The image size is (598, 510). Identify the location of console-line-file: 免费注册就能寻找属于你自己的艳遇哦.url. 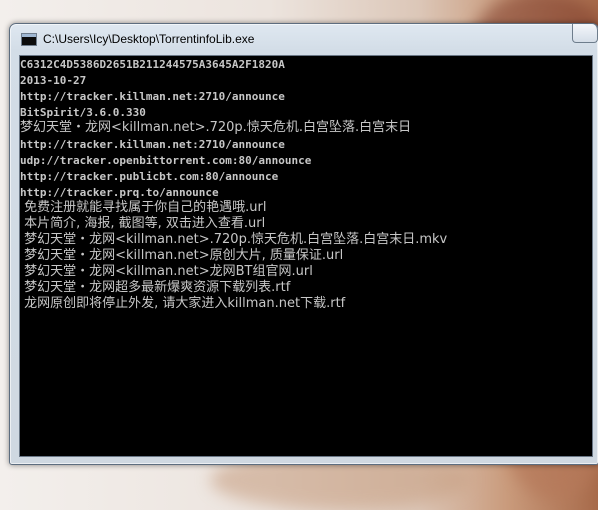
(143, 207).